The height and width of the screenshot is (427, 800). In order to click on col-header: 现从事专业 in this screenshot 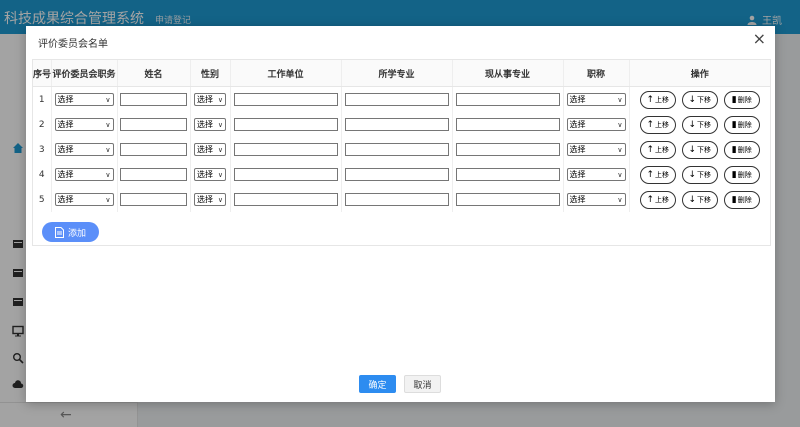, I will do `click(508, 73)`.